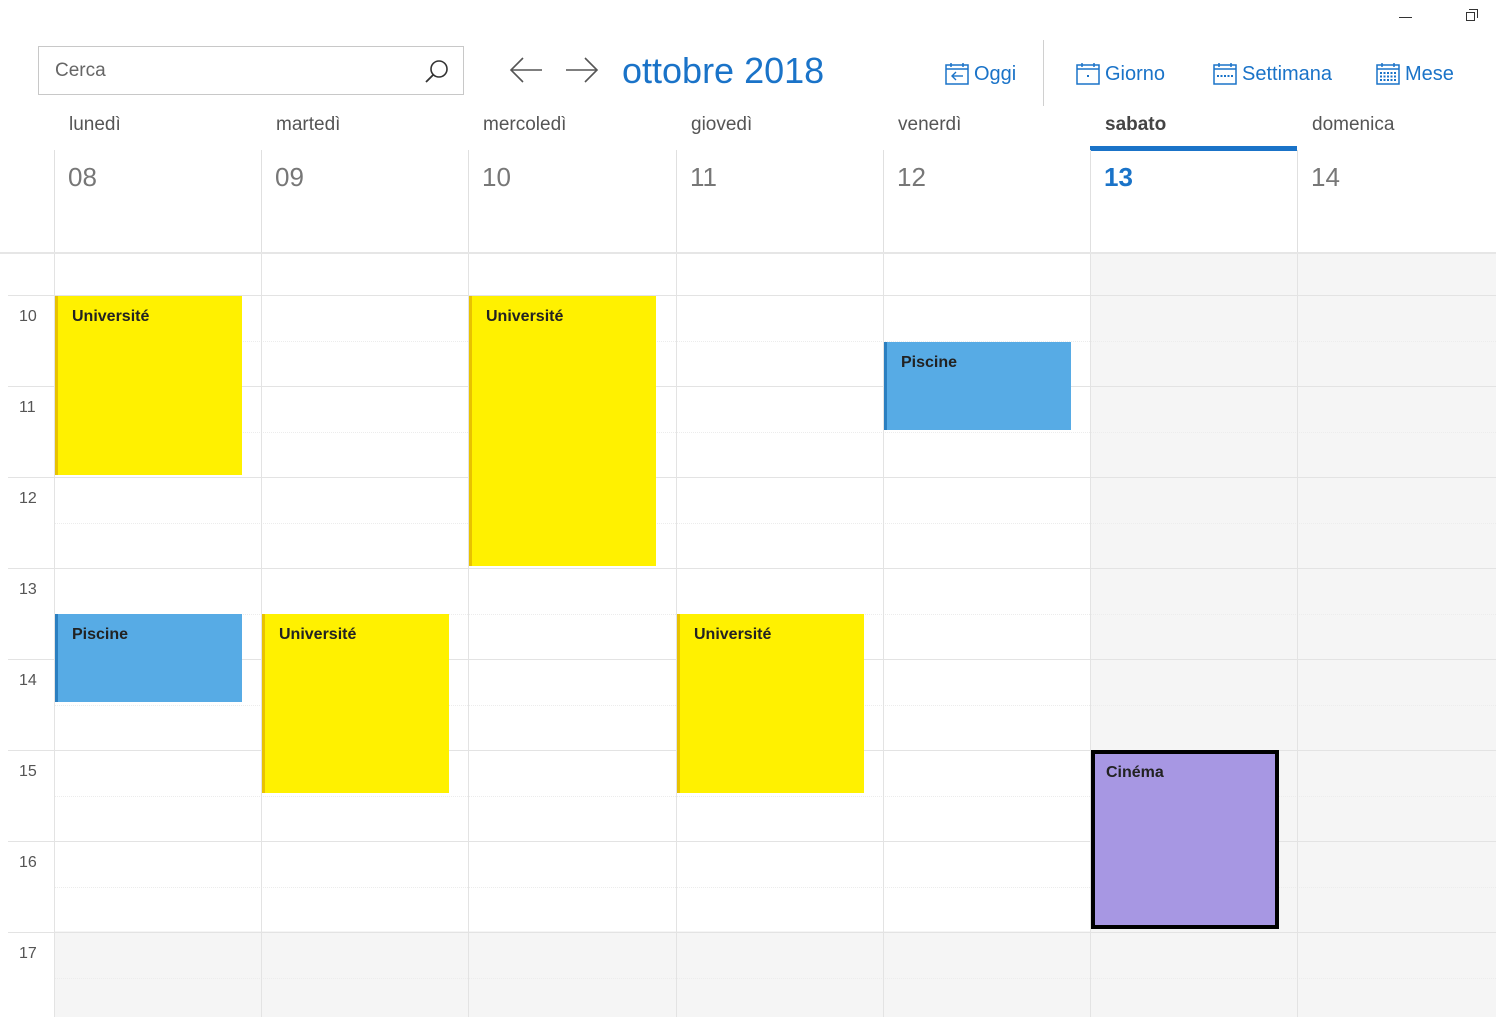  I want to click on event-universite-tuesday: Université, so click(355, 703).